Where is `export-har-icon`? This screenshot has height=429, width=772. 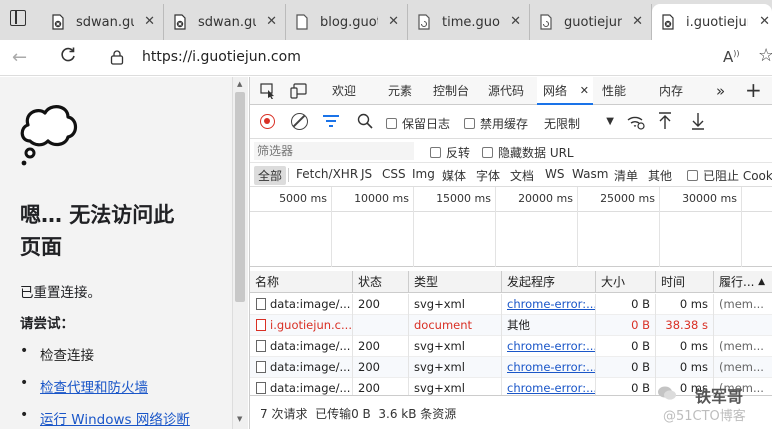
export-har-icon is located at coordinates (698, 121).